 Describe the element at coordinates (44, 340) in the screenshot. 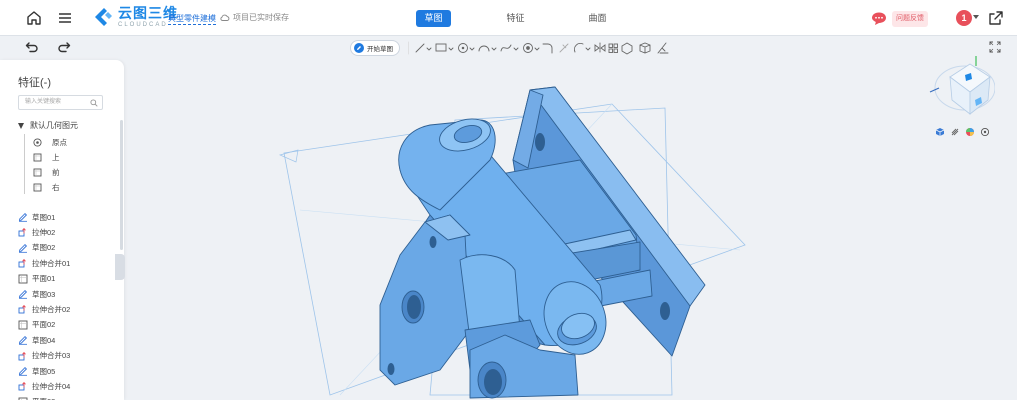

I see `feature-item-label: 草图04` at that location.